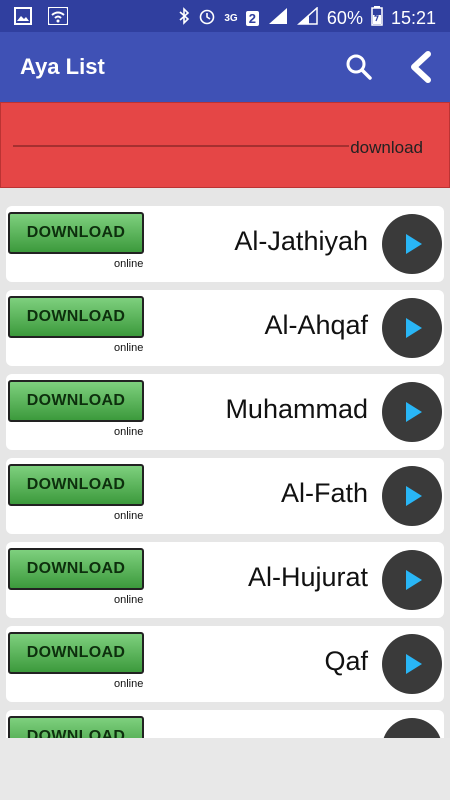 The height and width of the screenshot is (800, 450). Describe the element at coordinates (225, 67) in the screenshot. I see `app-bar: Aya List` at that location.